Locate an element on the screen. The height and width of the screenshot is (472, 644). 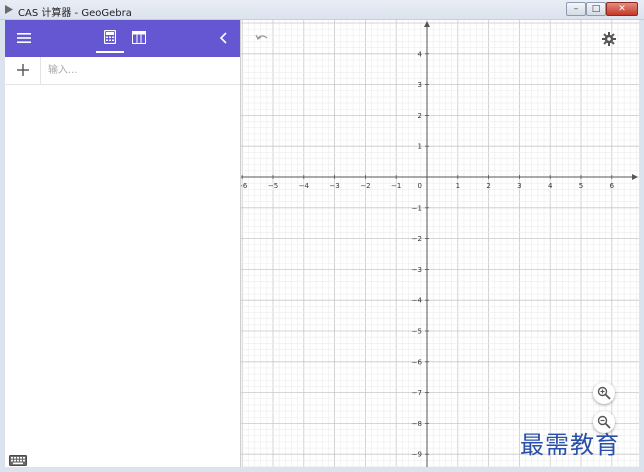
calculator-icon is located at coordinates (110, 37).